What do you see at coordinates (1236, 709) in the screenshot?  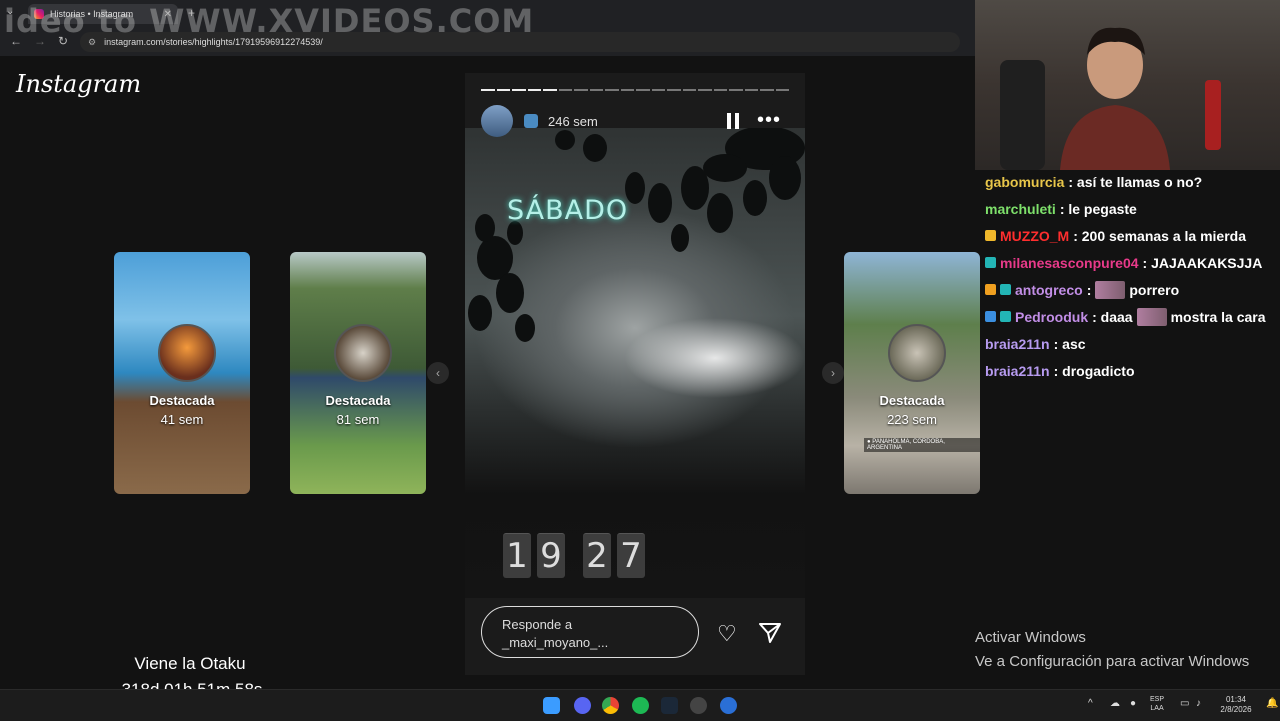 I see `clock-date: 2/8/2026` at bounding box center [1236, 709].